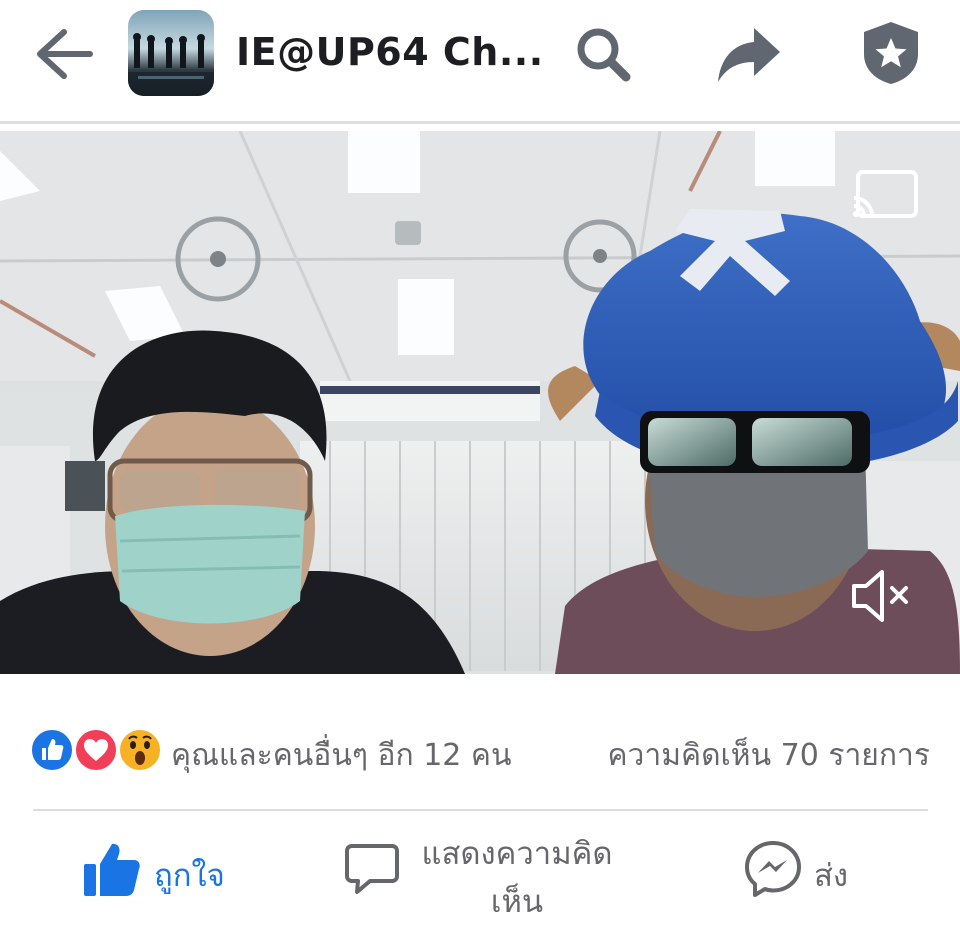 The width and height of the screenshot is (960, 949). Describe the element at coordinates (885, 196) in the screenshot. I see `cast-icon` at that location.